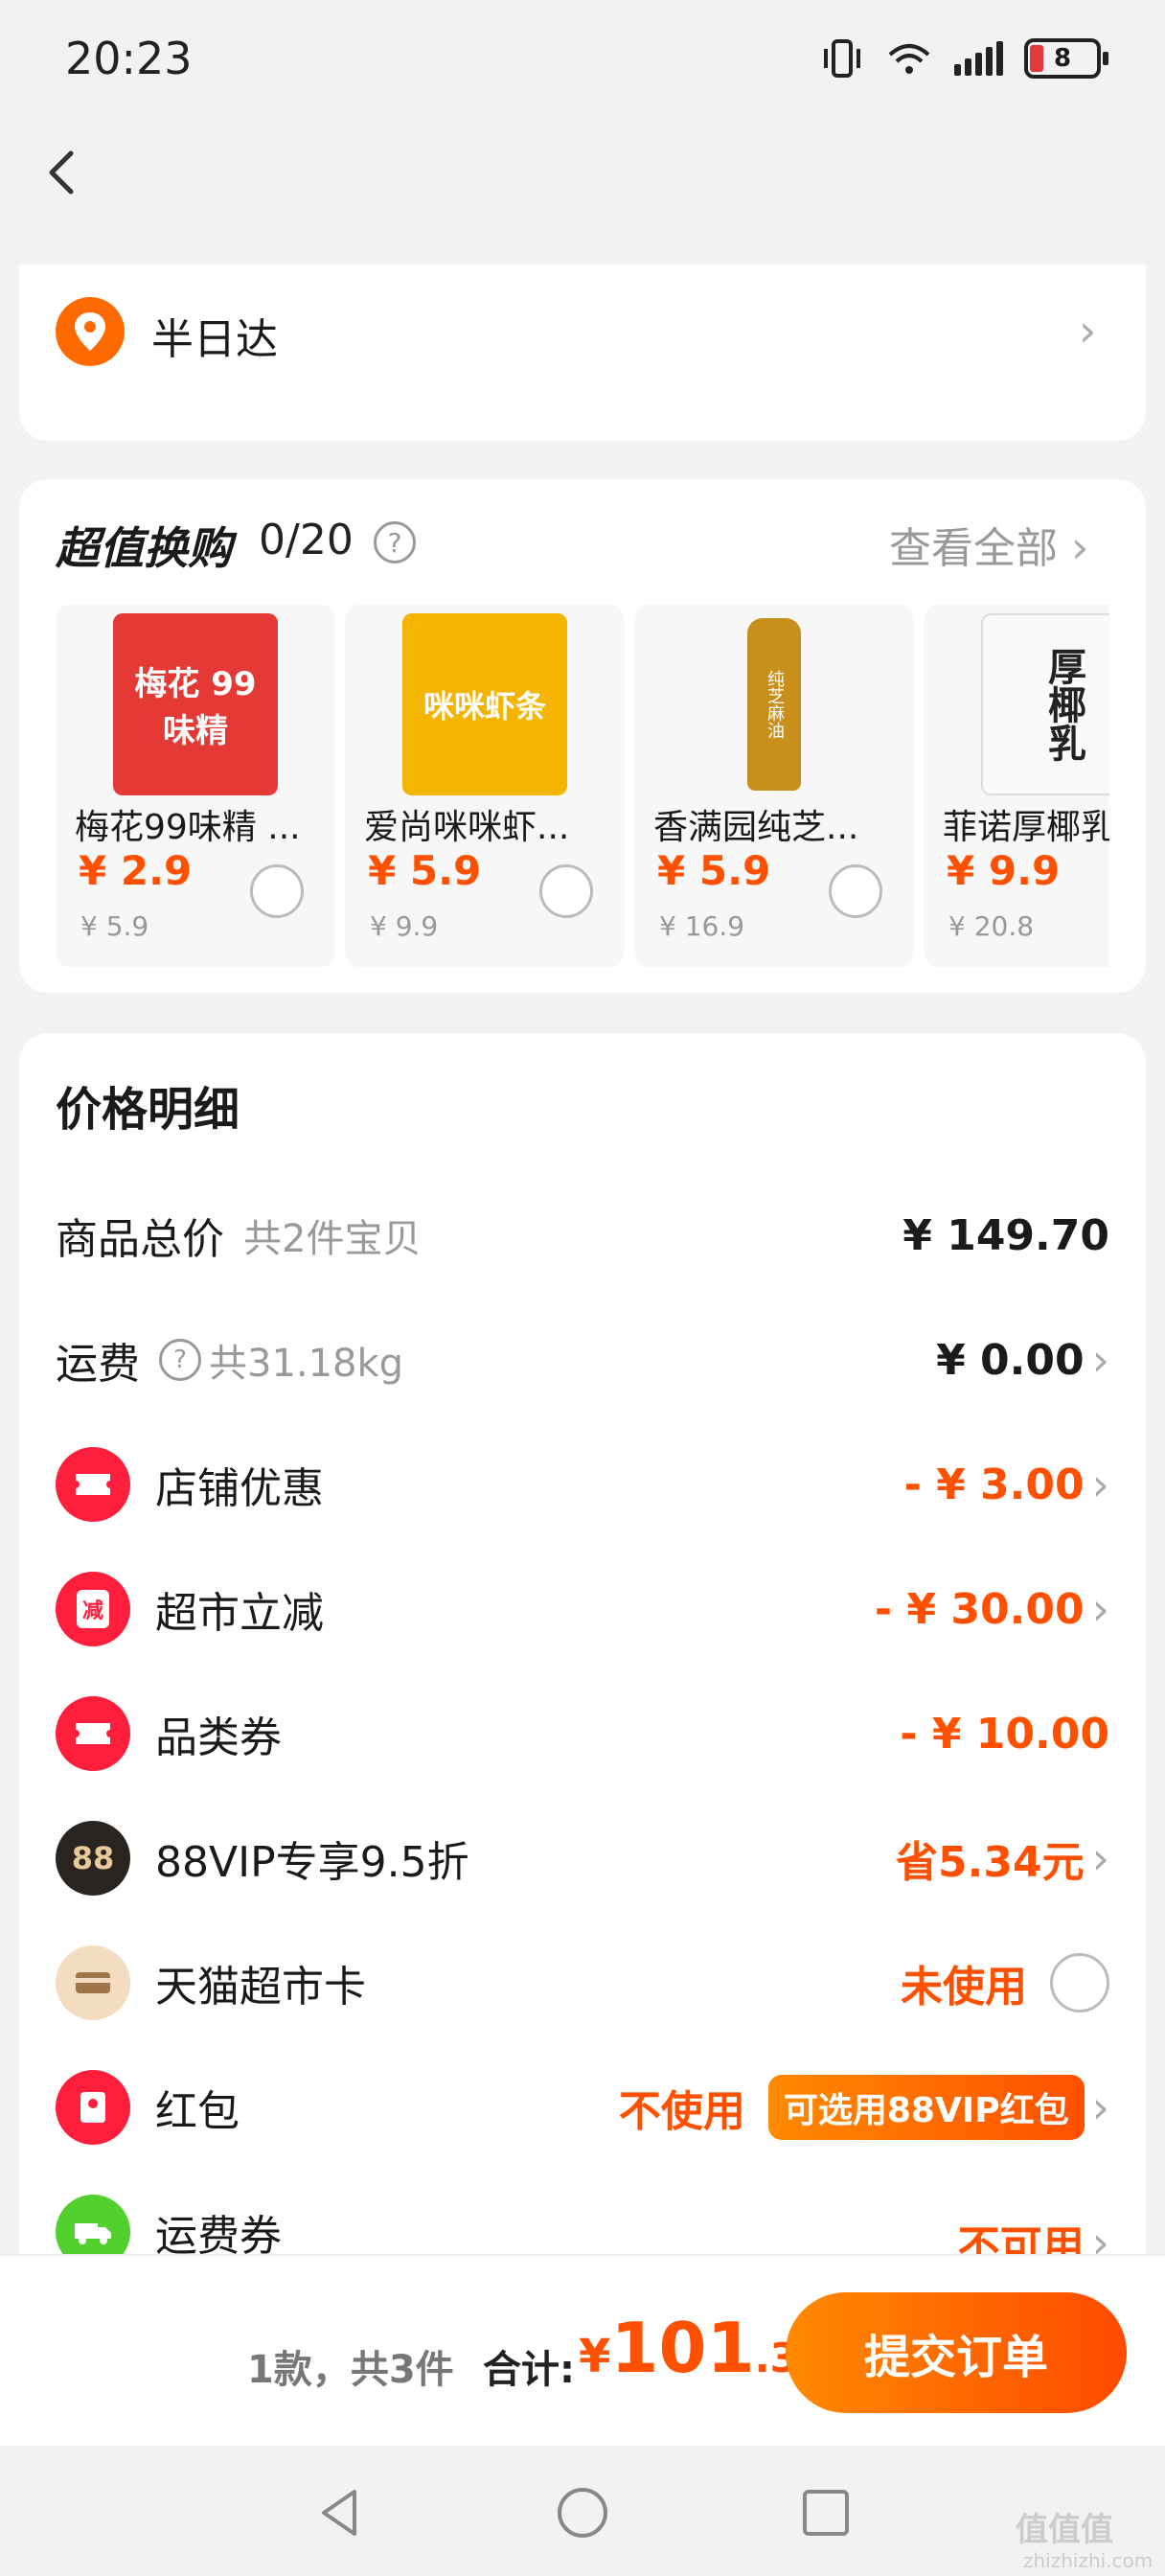  Describe the element at coordinates (964, 1988) in the screenshot. I see `row-value: 未使用` at that location.